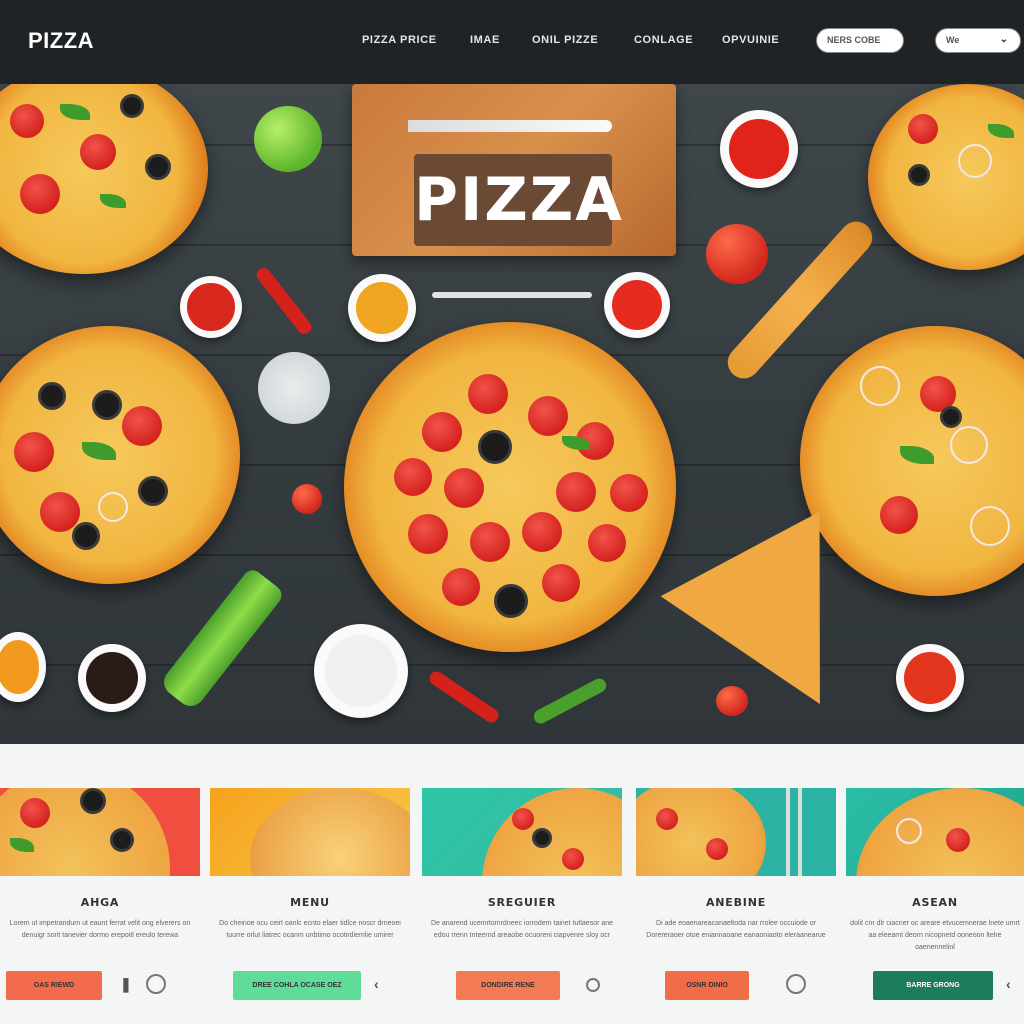  What do you see at coordinates (508, 985) in the screenshot?
I see `card-button: DONDIRE RENE` at bounding box center [508, 985].